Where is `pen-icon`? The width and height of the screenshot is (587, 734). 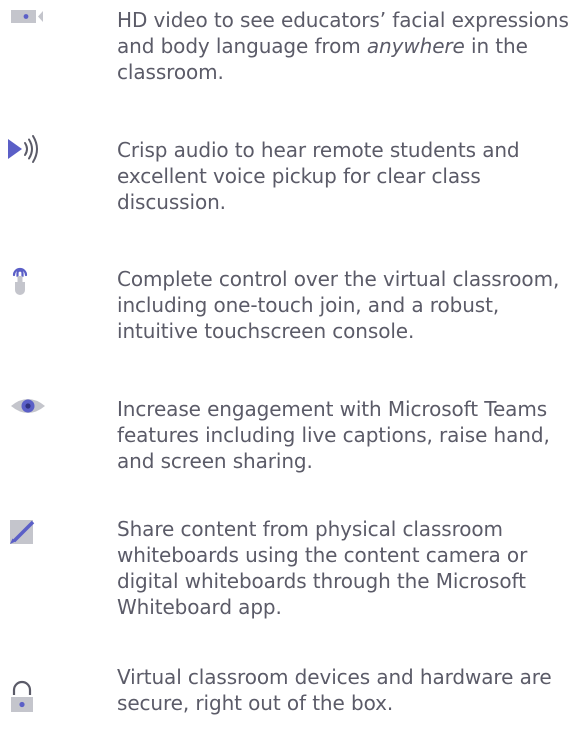 pen-icon is located at coordinates (32, 542).